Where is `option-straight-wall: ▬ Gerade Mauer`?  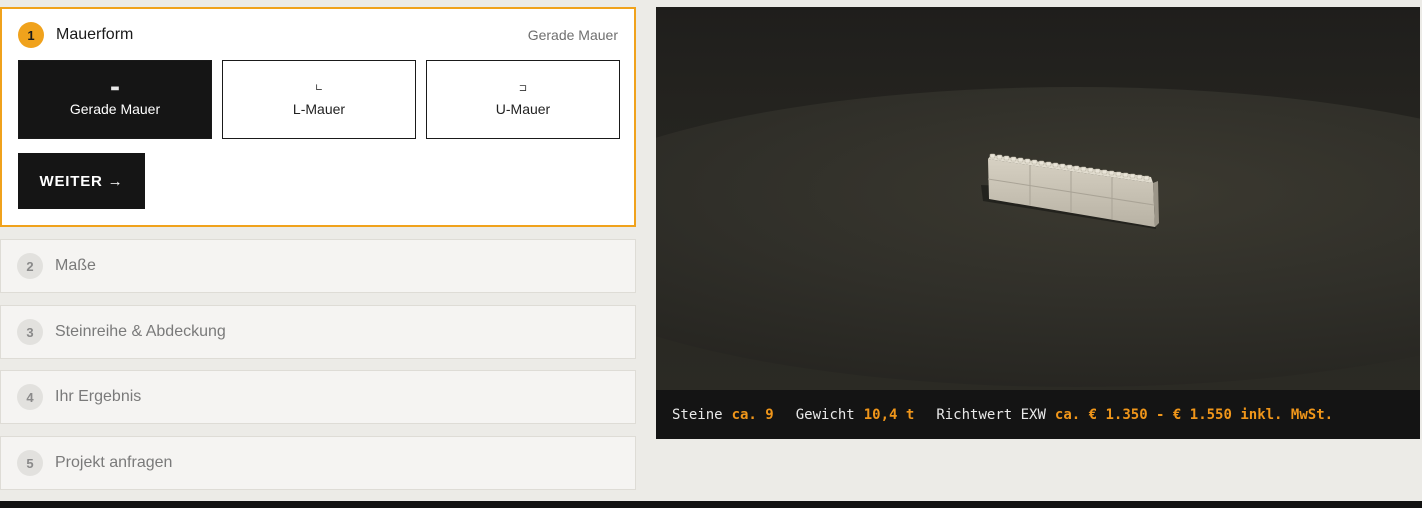 option-straight-wall: ▬ Gerade Mauer is located at coordinates (115, 99).